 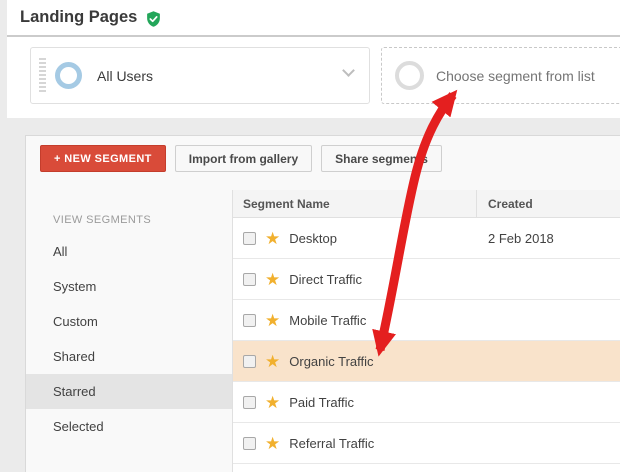 What do you see at coordinates (154, 18) in the screenshot?
I see `verified-shield-icon` at bounding box center [154, 18].